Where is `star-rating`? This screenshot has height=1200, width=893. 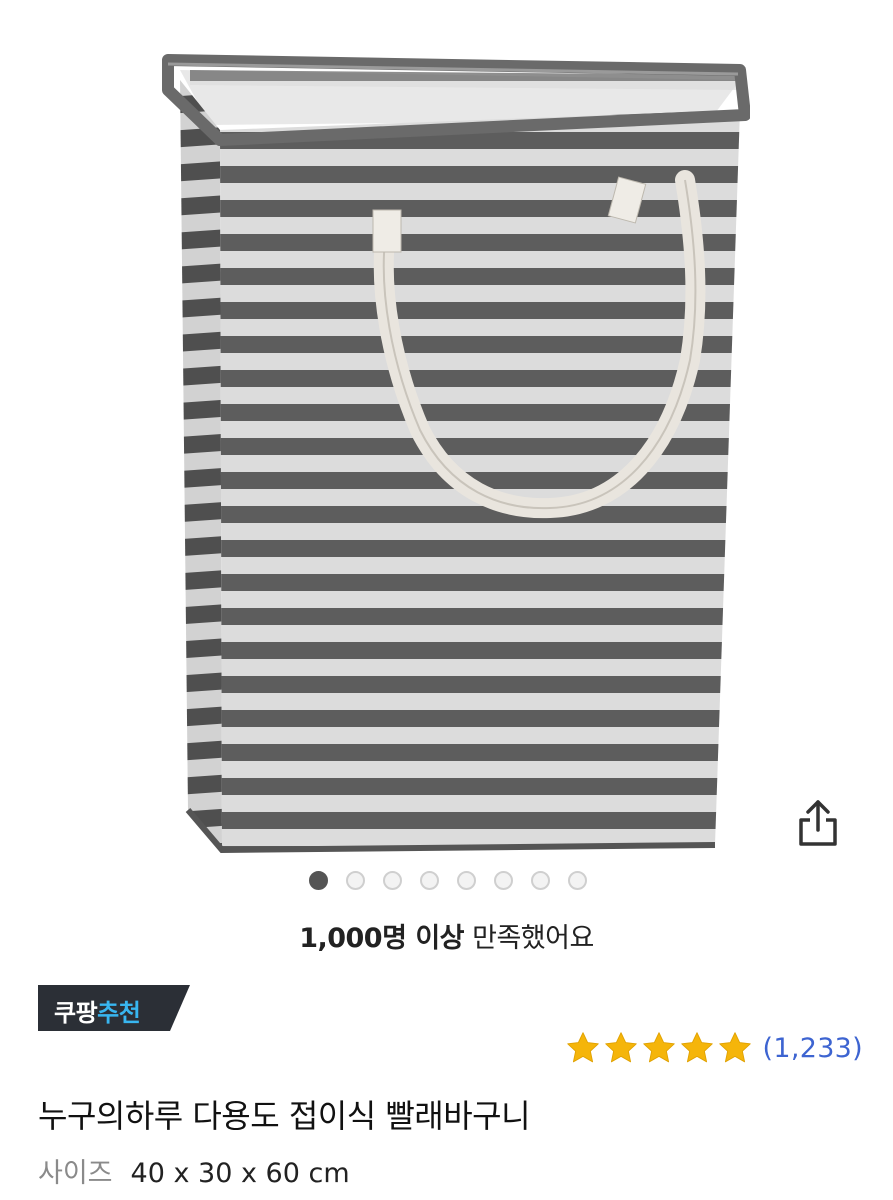
star-rating is located at coordinates (659, 1048).